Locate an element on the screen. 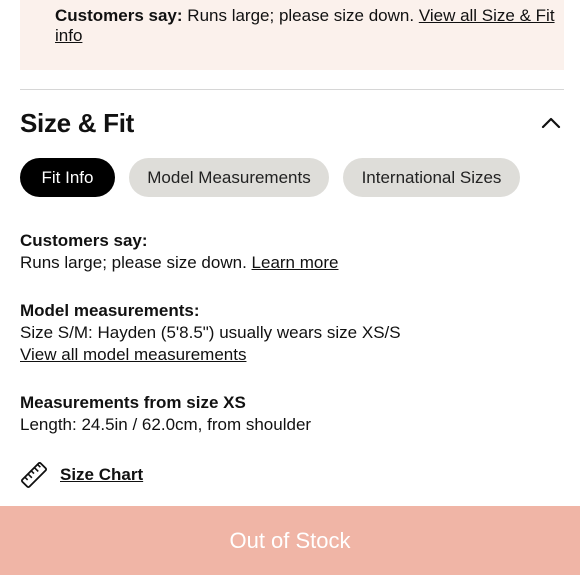 Image resolution: width=580 pixels, height=580 pixels. out-of-stock-button: Out of Stock is located at coordinates (290, 540).